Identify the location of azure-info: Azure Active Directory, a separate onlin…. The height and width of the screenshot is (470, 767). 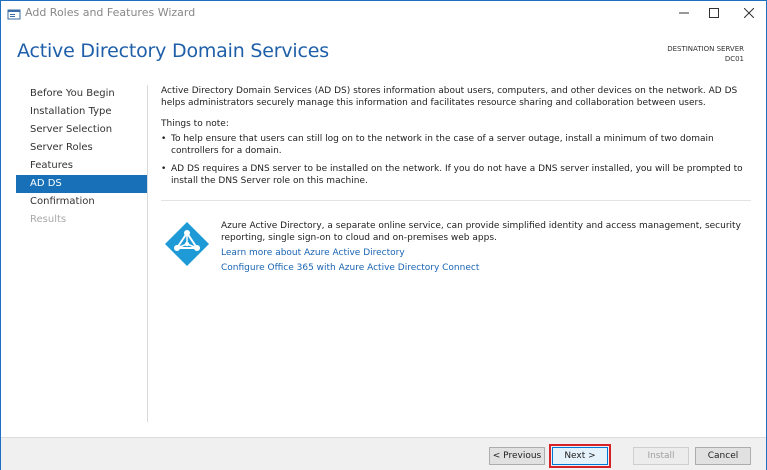
(486, 247).